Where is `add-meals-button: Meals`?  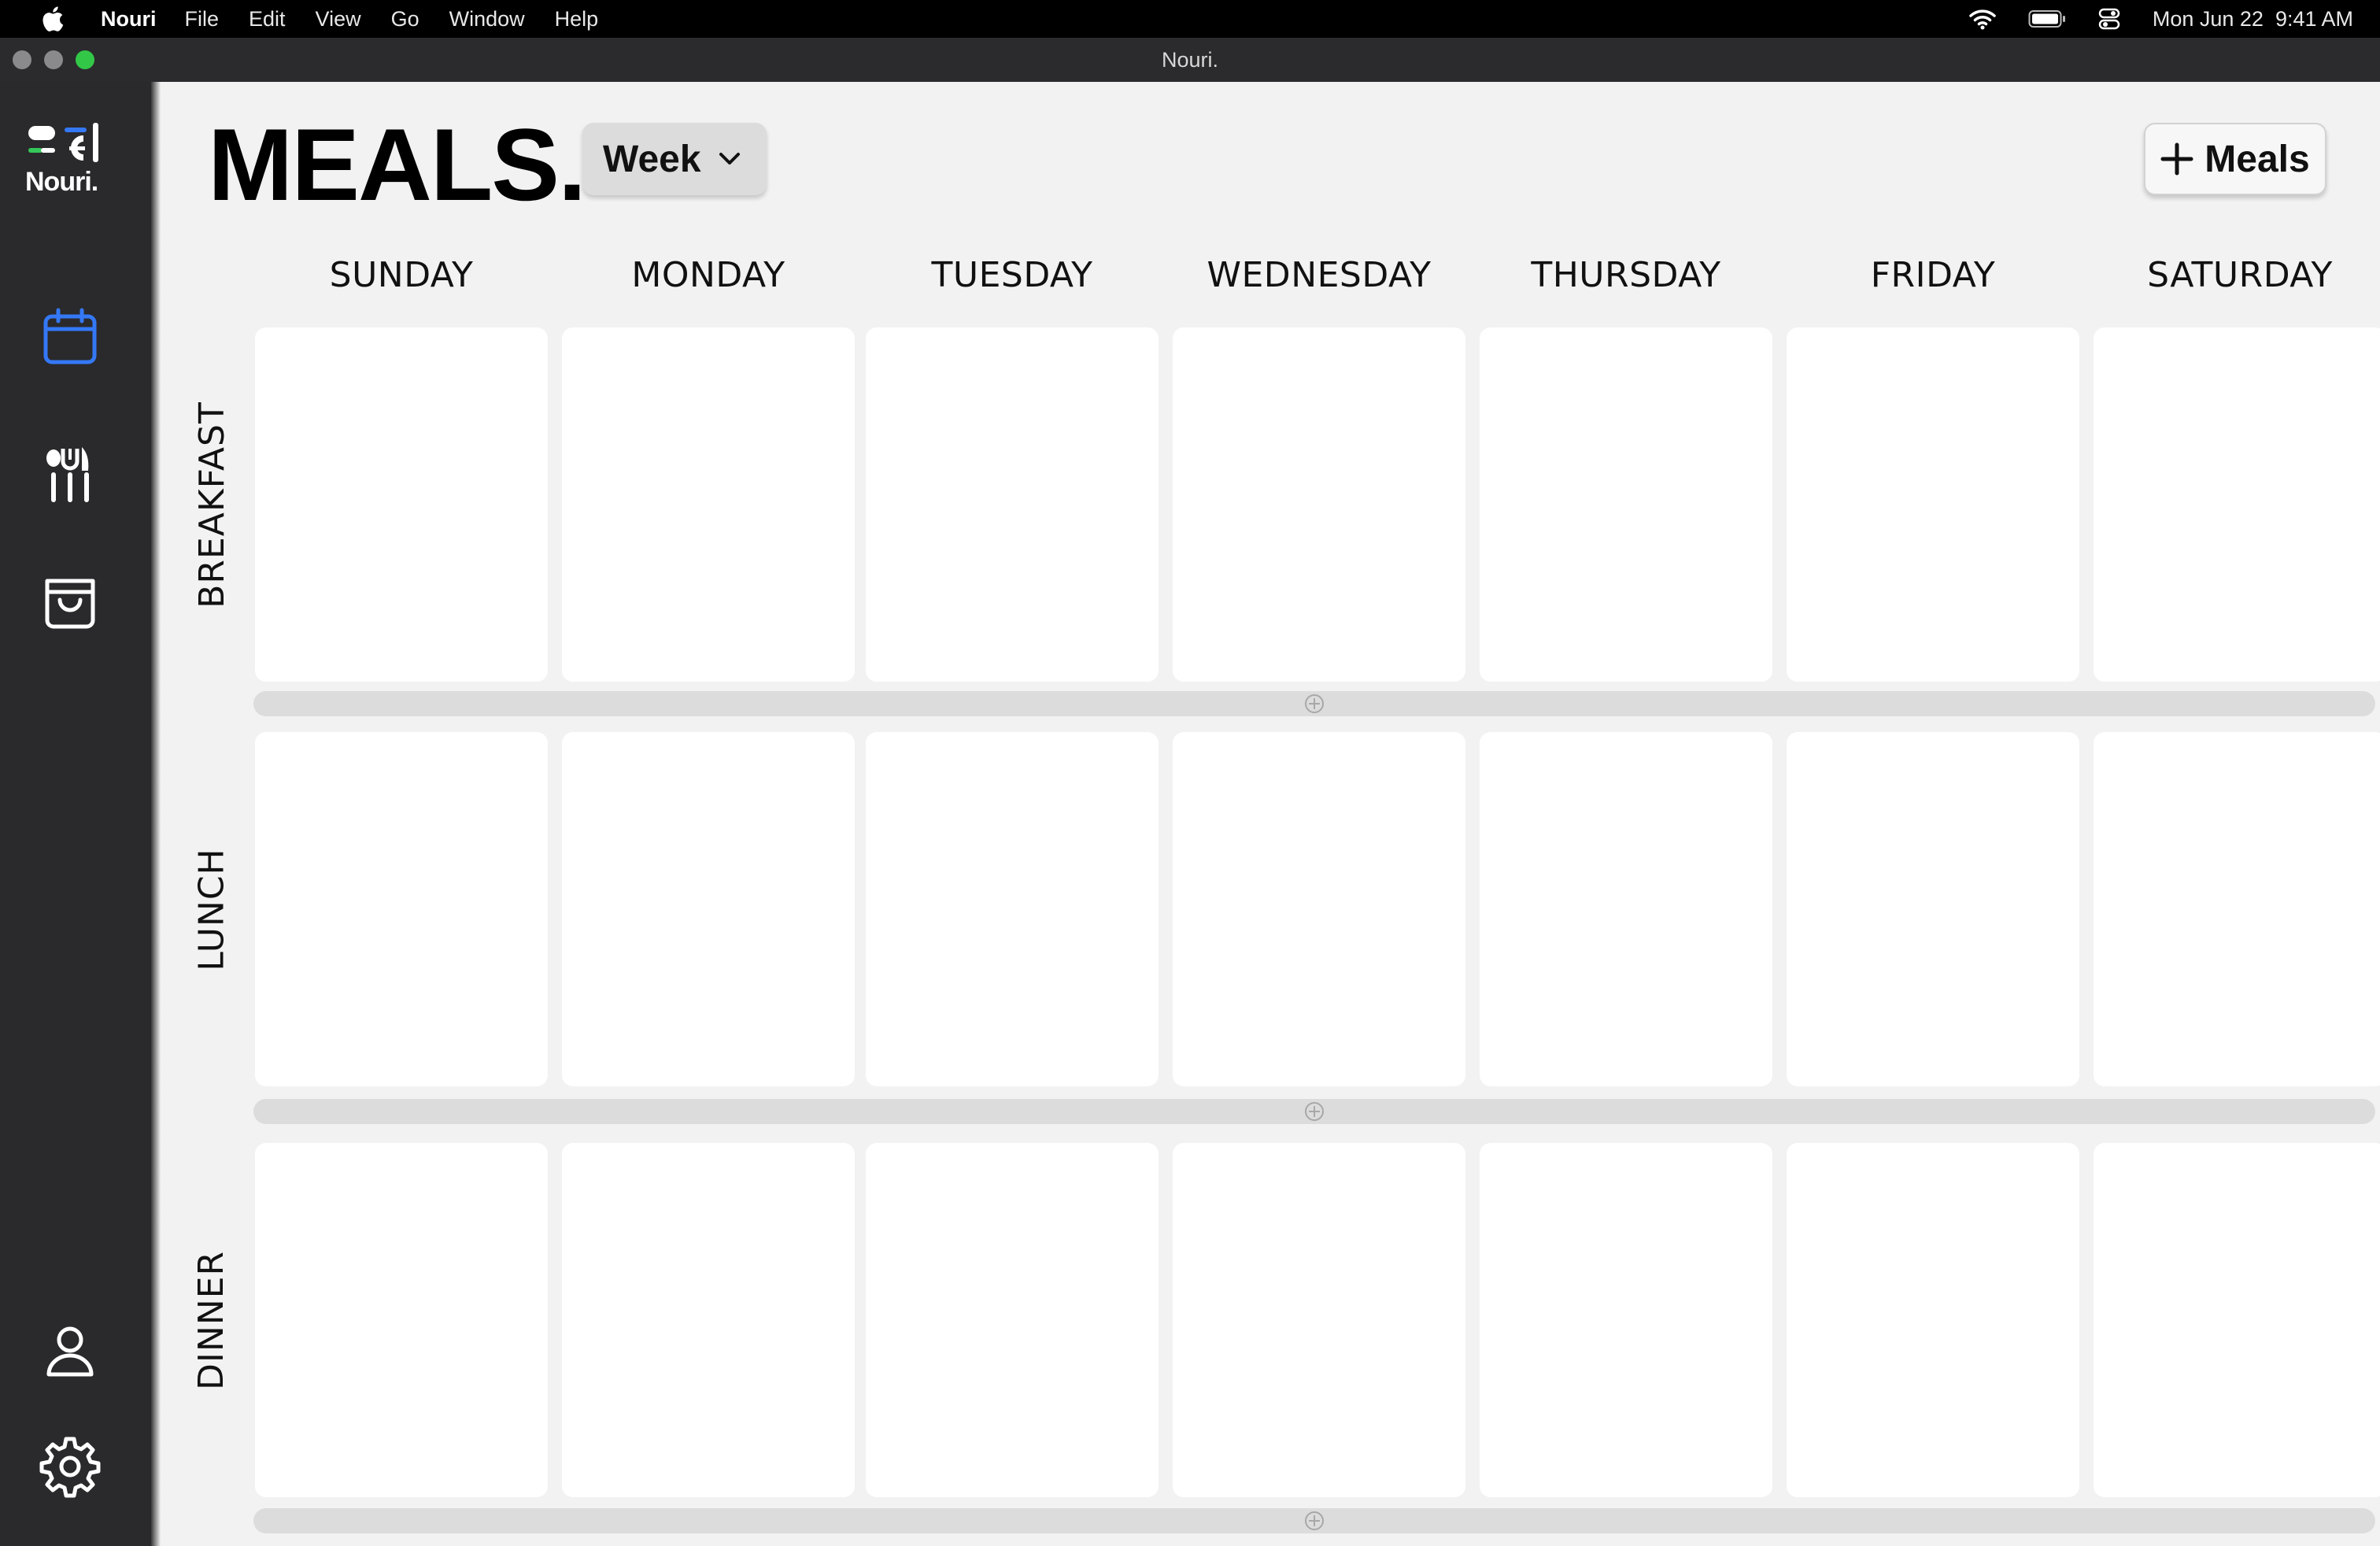 add-meals-button: Meals is located at coordinates (2235, 159).